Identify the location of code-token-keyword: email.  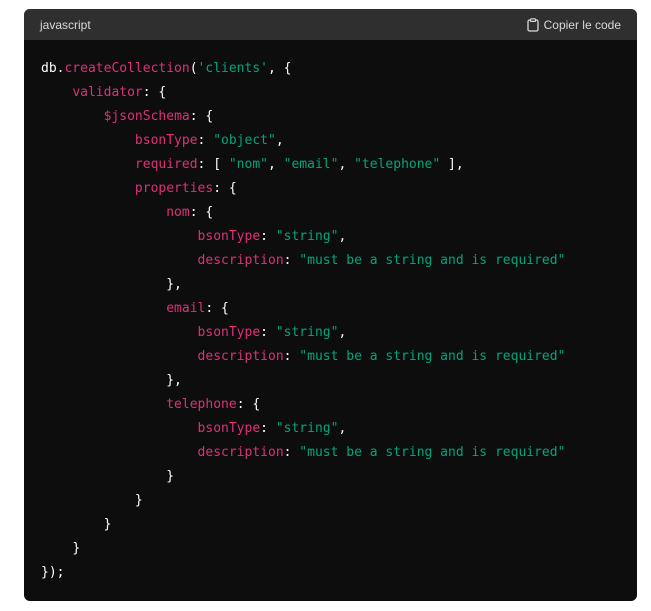
(186, 308).